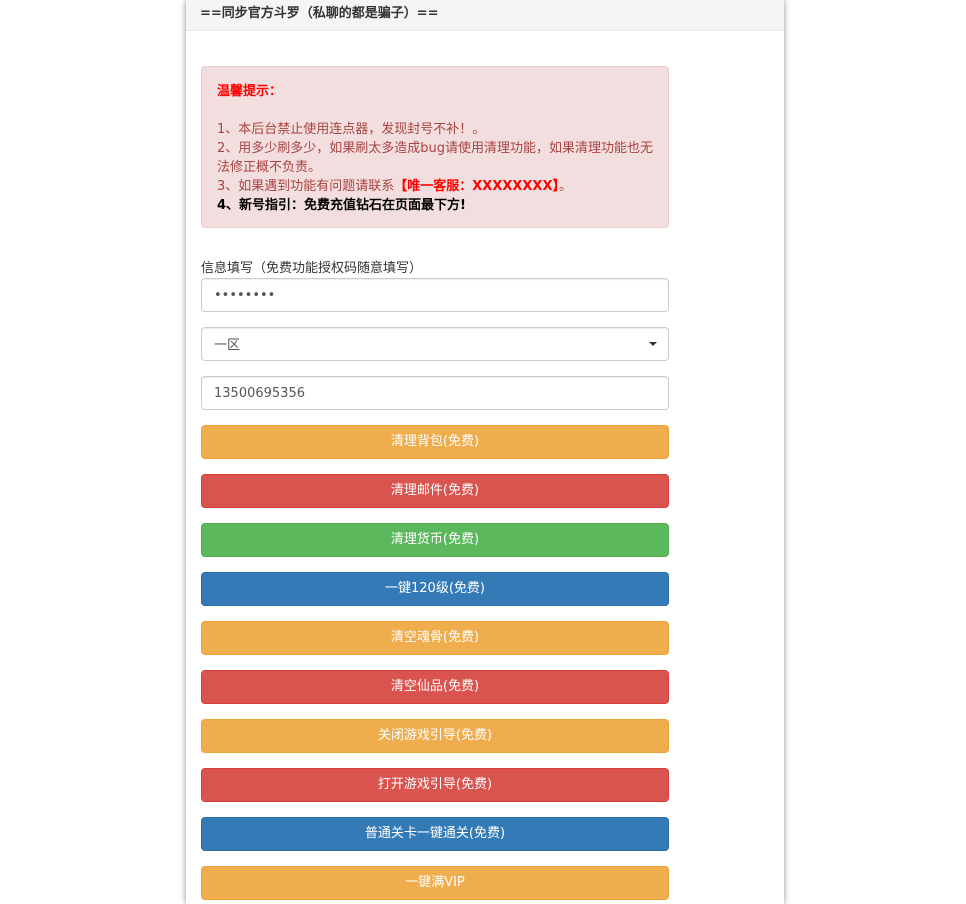 This screenshot has width=966, height=904. I want to click on server-select: 一区, so click(435, 344).